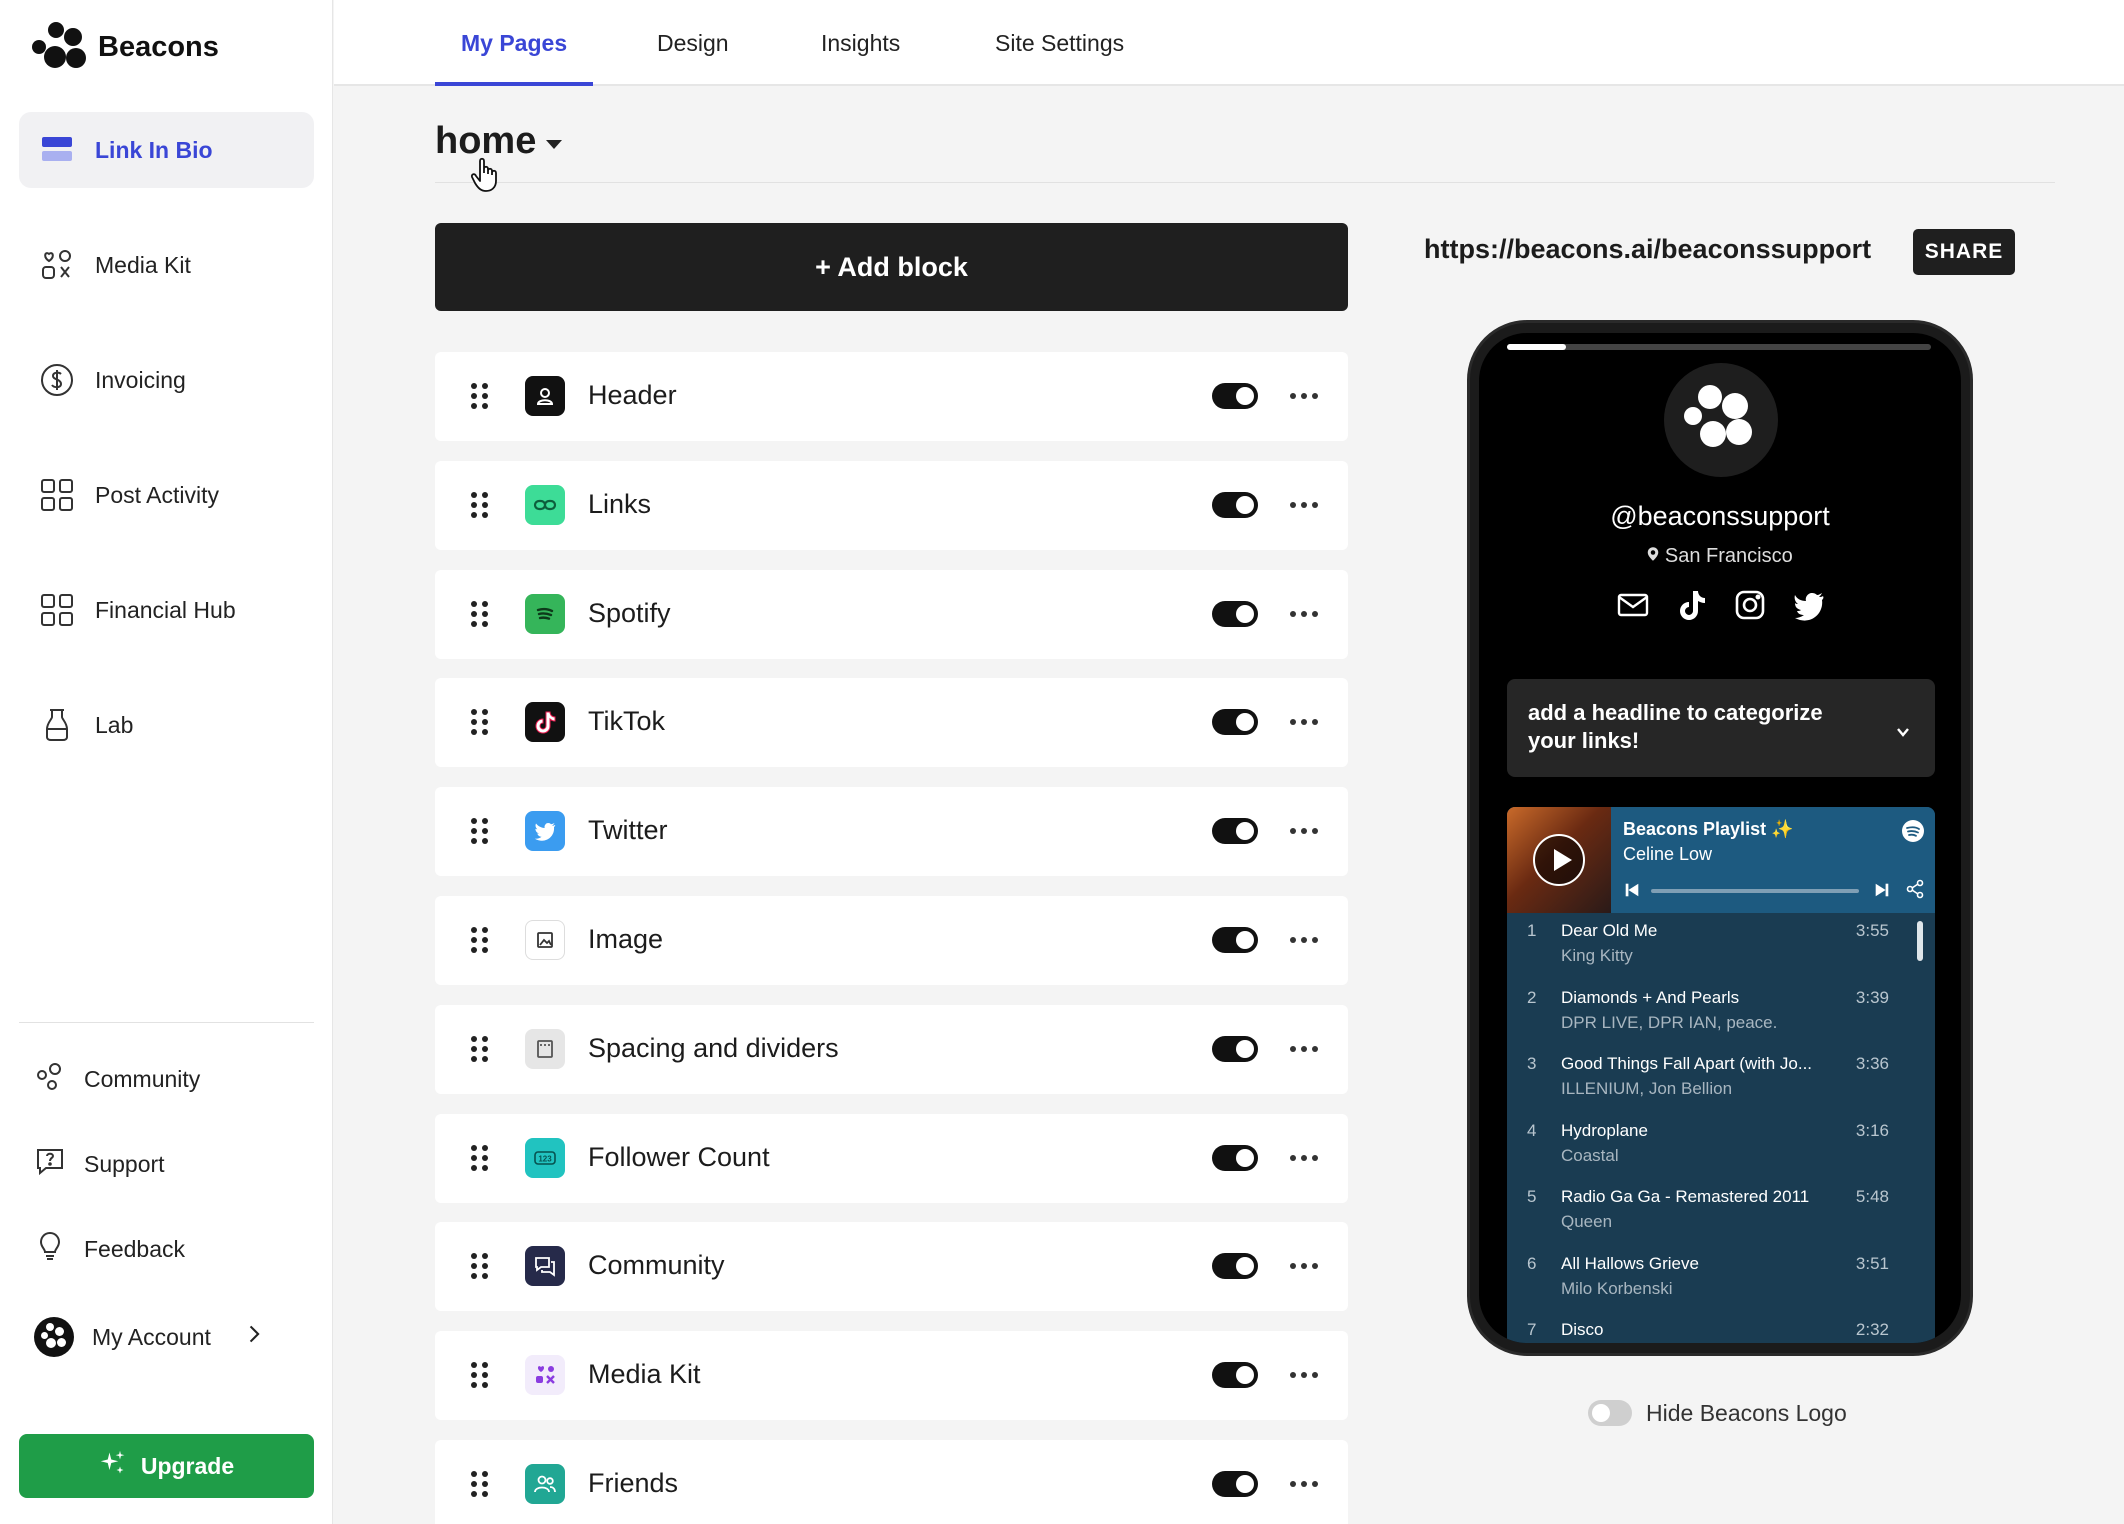 The height and width of the screenshot is (1524, 2124). Describe the element at coordinates (1721, 1212) in the screenshot. I see `track-row: 5 Radio Ga Ga - Remastered 2011 Queen 5:48` at that location.